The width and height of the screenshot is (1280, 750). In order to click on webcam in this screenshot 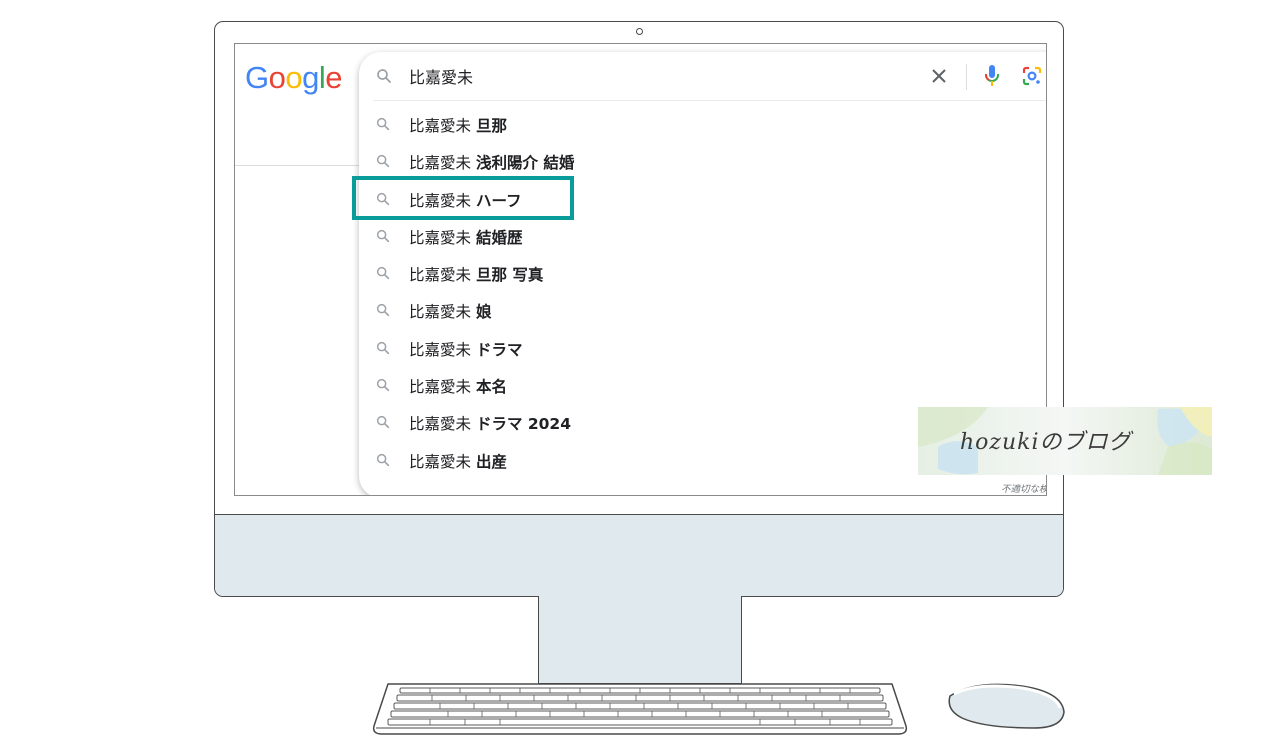, I will do `click(639, 31)`.